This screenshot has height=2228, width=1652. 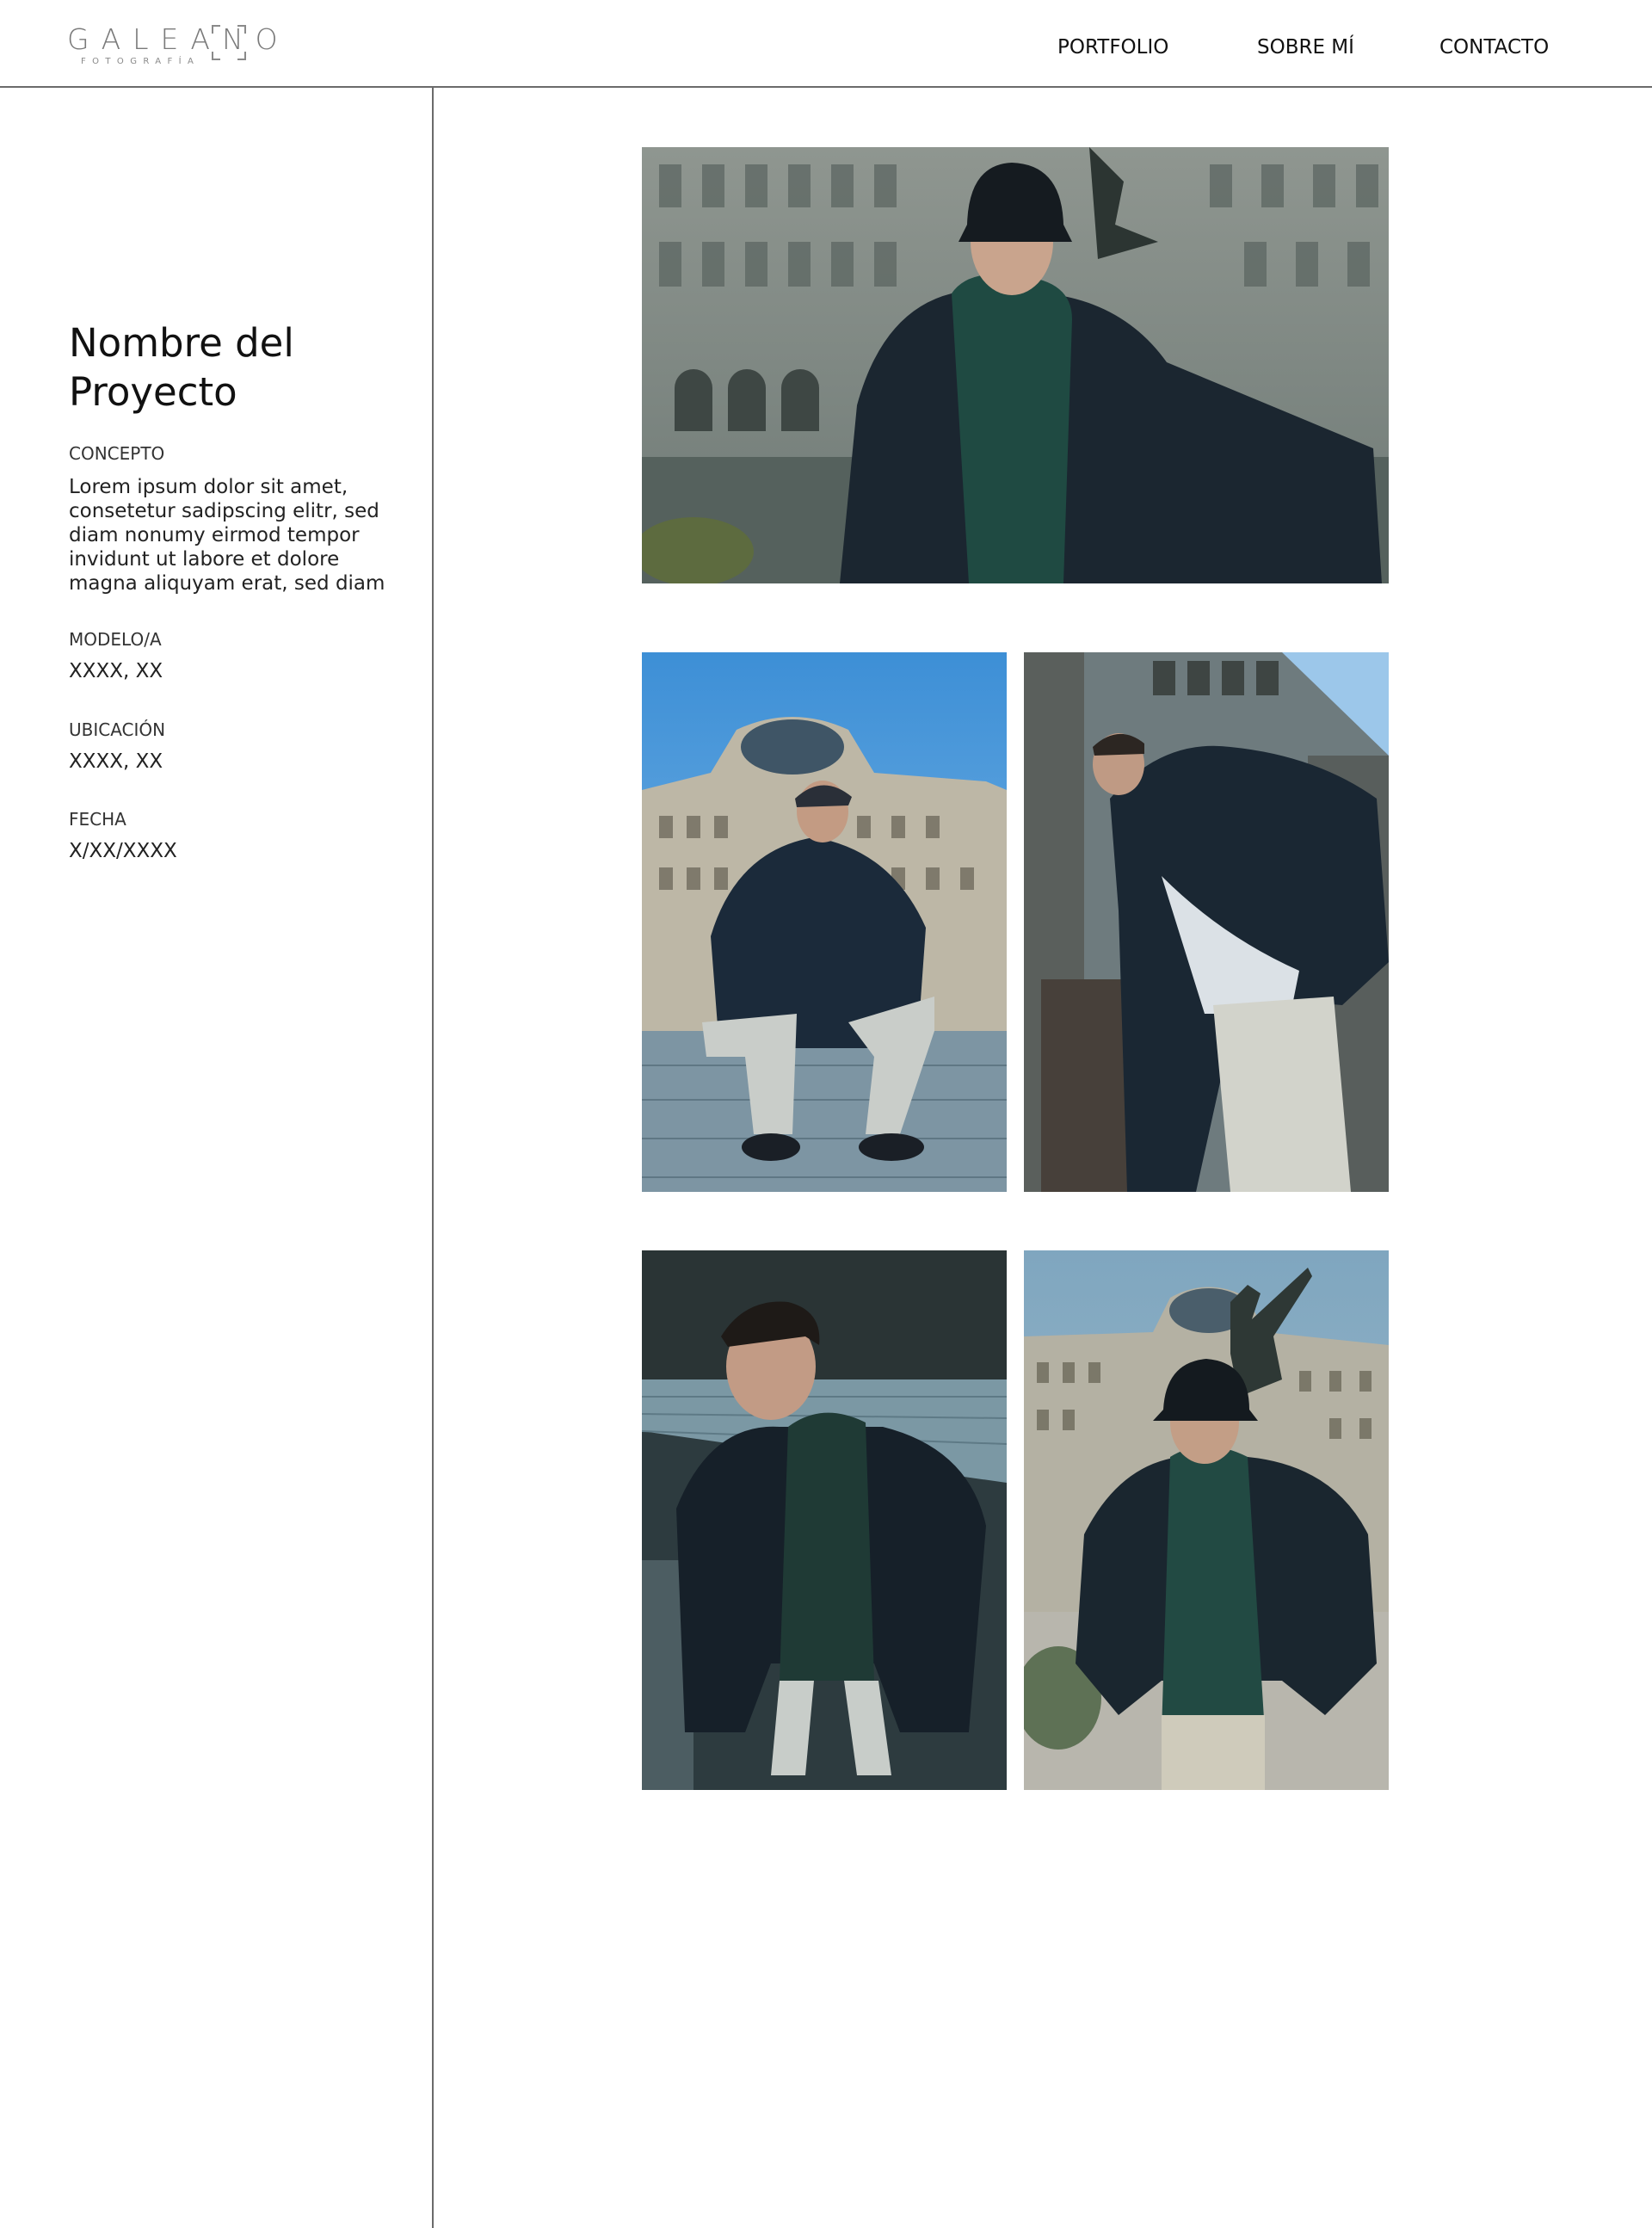 What do you see at coordinates (178, 39) in the screenshot?
I see `brand-name: GALEANO` at bounding box center [178, 39].